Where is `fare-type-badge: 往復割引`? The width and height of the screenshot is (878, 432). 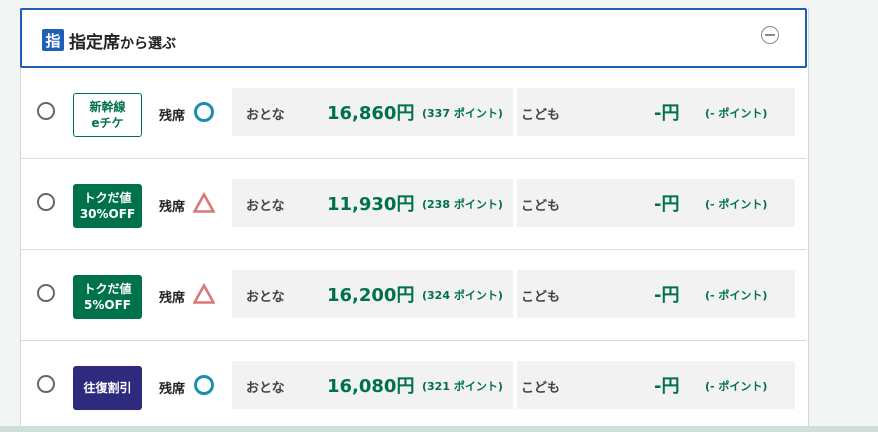
fare-type-badge: 往復割引 is located at coordinates (107, 388).